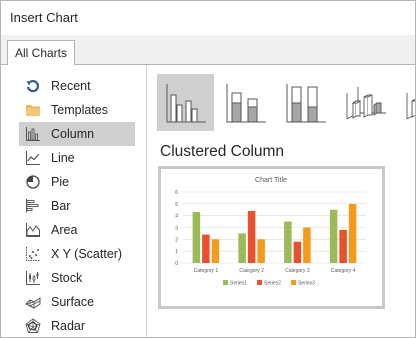 Image resolution: width=416 pixels, height=338 pixels. What do you see at coordinates (297, 271) in the screenshot?
I see `x-tick-label: Category 3` at bounding box center [297, 271].